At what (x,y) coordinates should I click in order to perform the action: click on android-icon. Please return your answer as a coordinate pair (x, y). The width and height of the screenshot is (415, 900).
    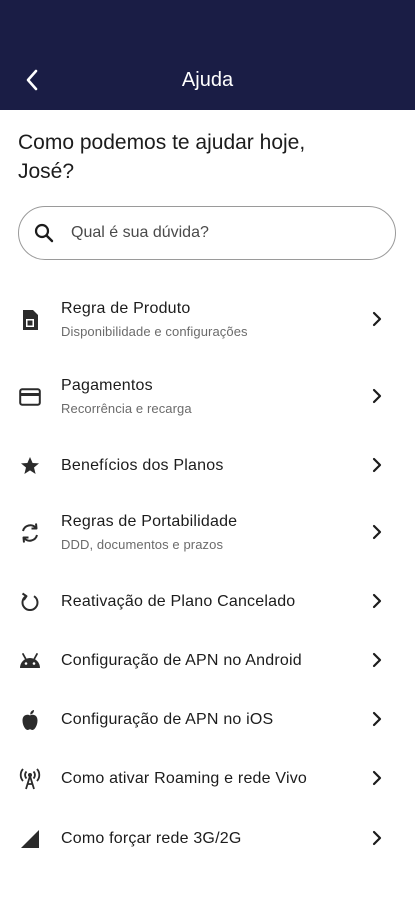
    Looking at the image, I should click on (30, 661).